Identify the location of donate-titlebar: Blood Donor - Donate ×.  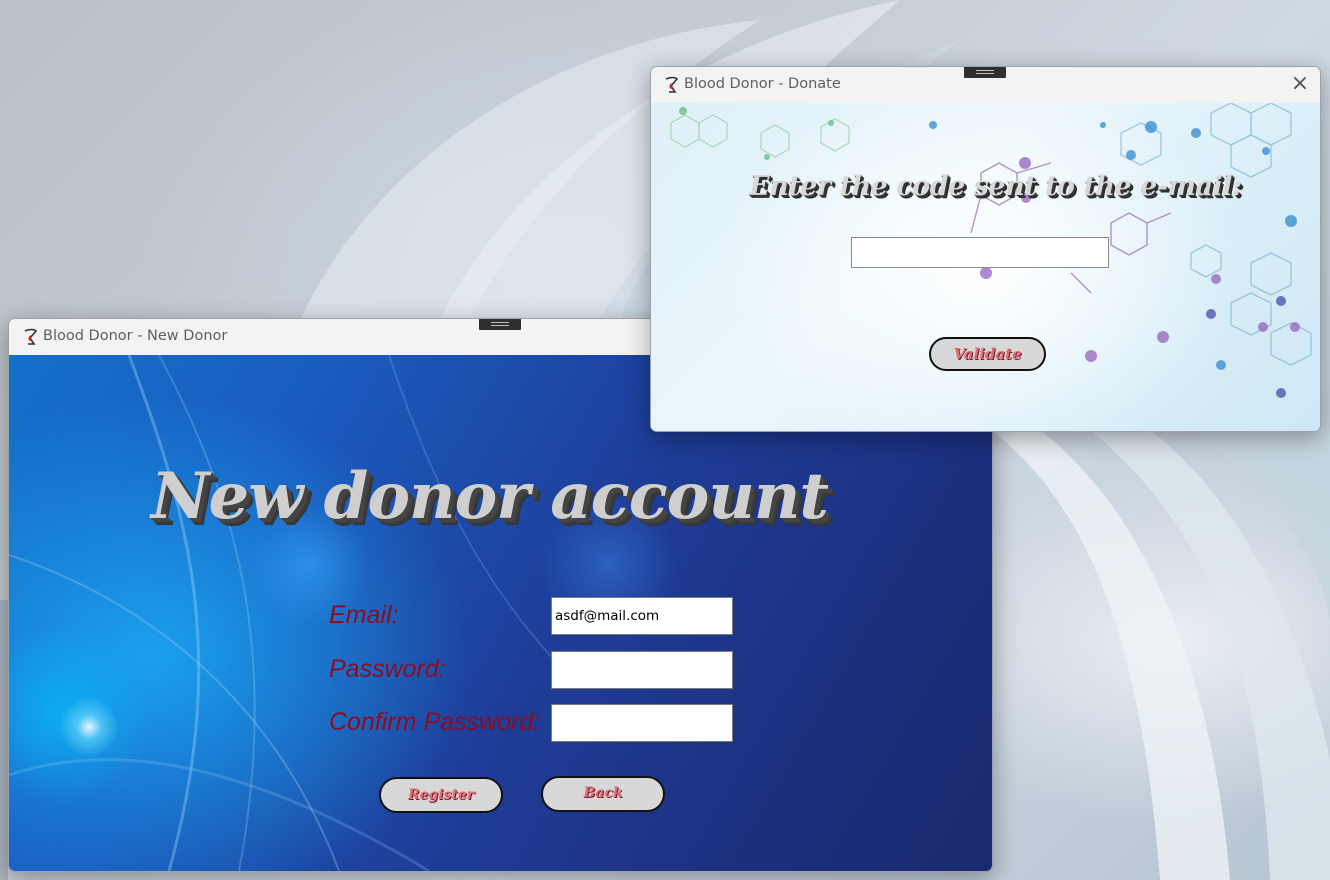
(985, 85).